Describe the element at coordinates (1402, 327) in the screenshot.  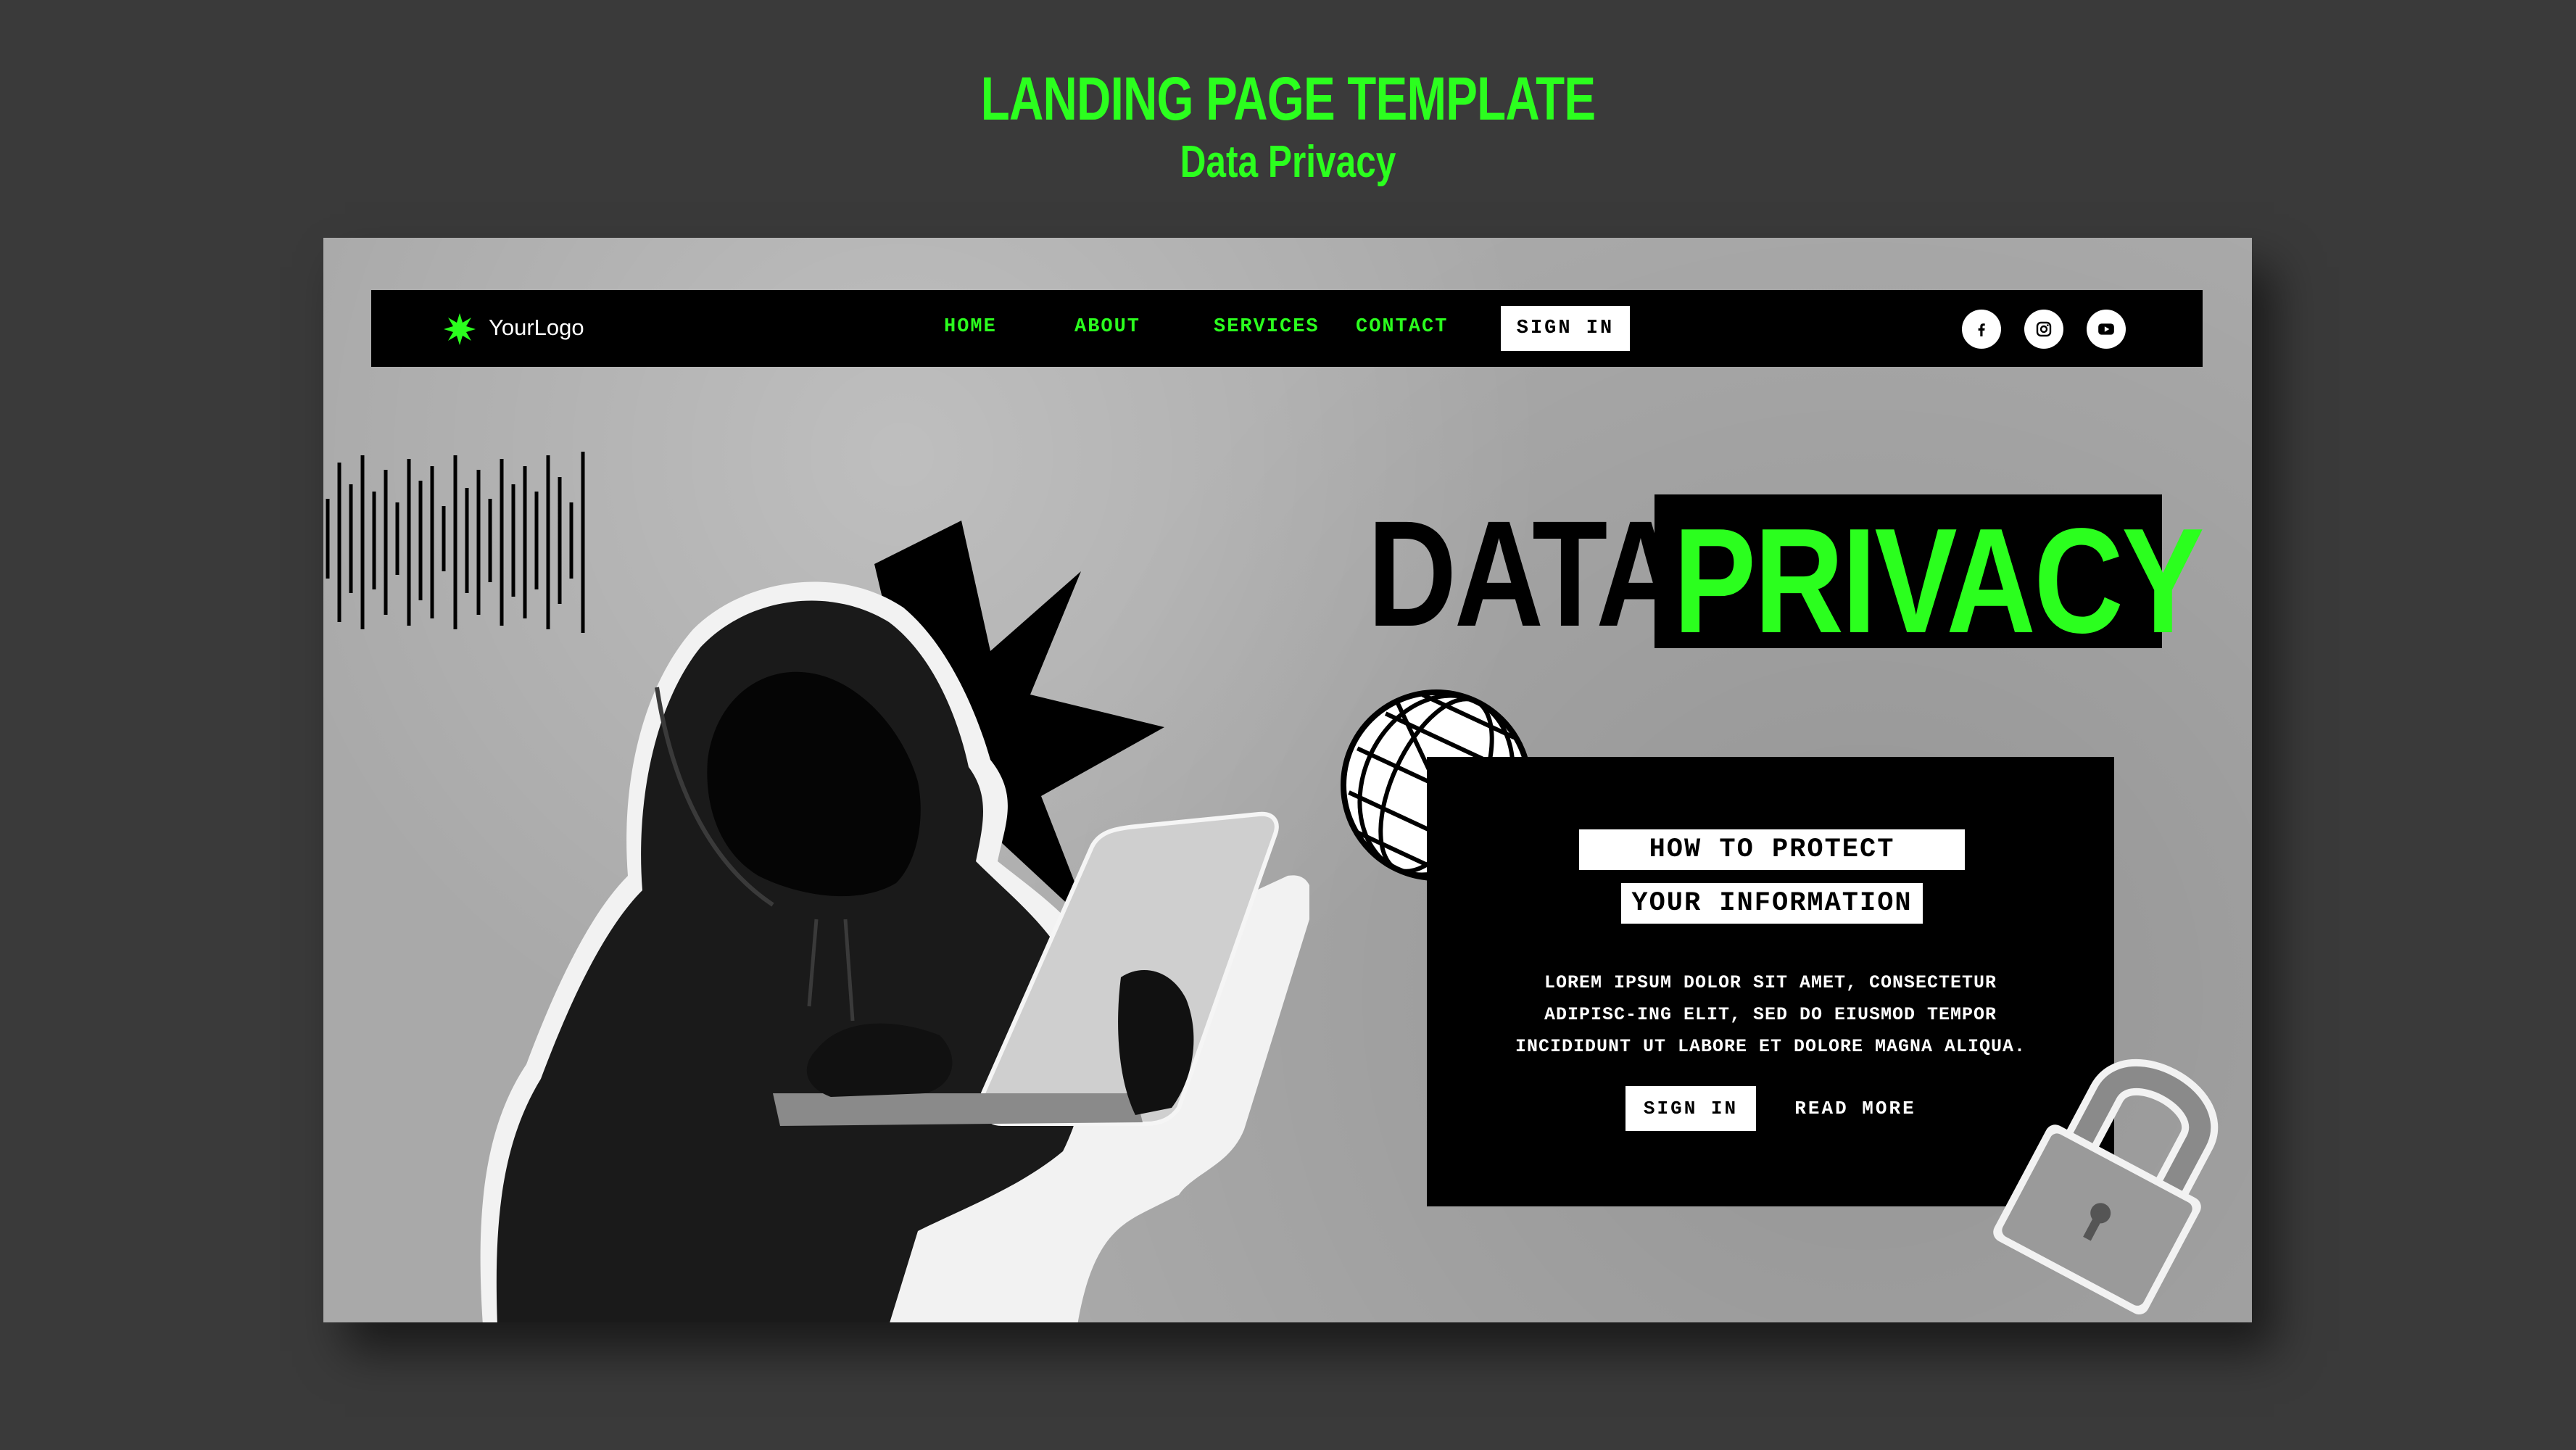
I see `nav-contact: CONTACT` at that location.